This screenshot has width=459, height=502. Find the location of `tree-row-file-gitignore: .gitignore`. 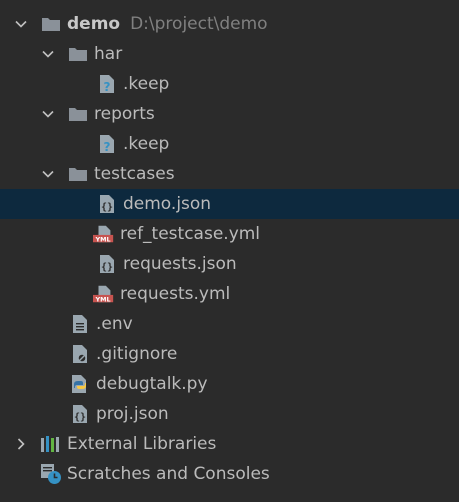

tree-row-file-gitignore: .gitignore is located at coordinates (229, 354).